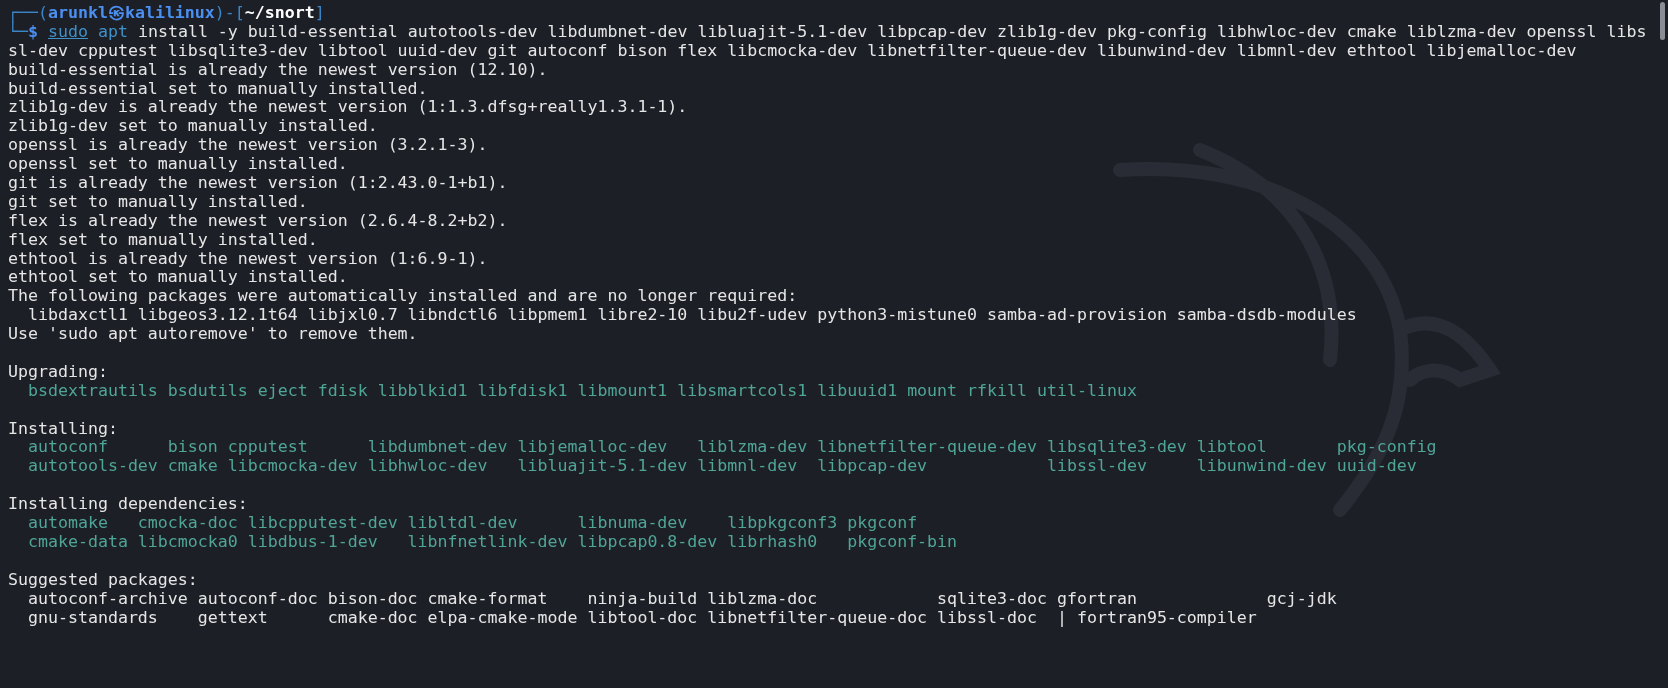  What do you see at coordinates (58, 372) in the screenshot?
I see `output-line: Upgrading:` at bounding box center [58, 372].